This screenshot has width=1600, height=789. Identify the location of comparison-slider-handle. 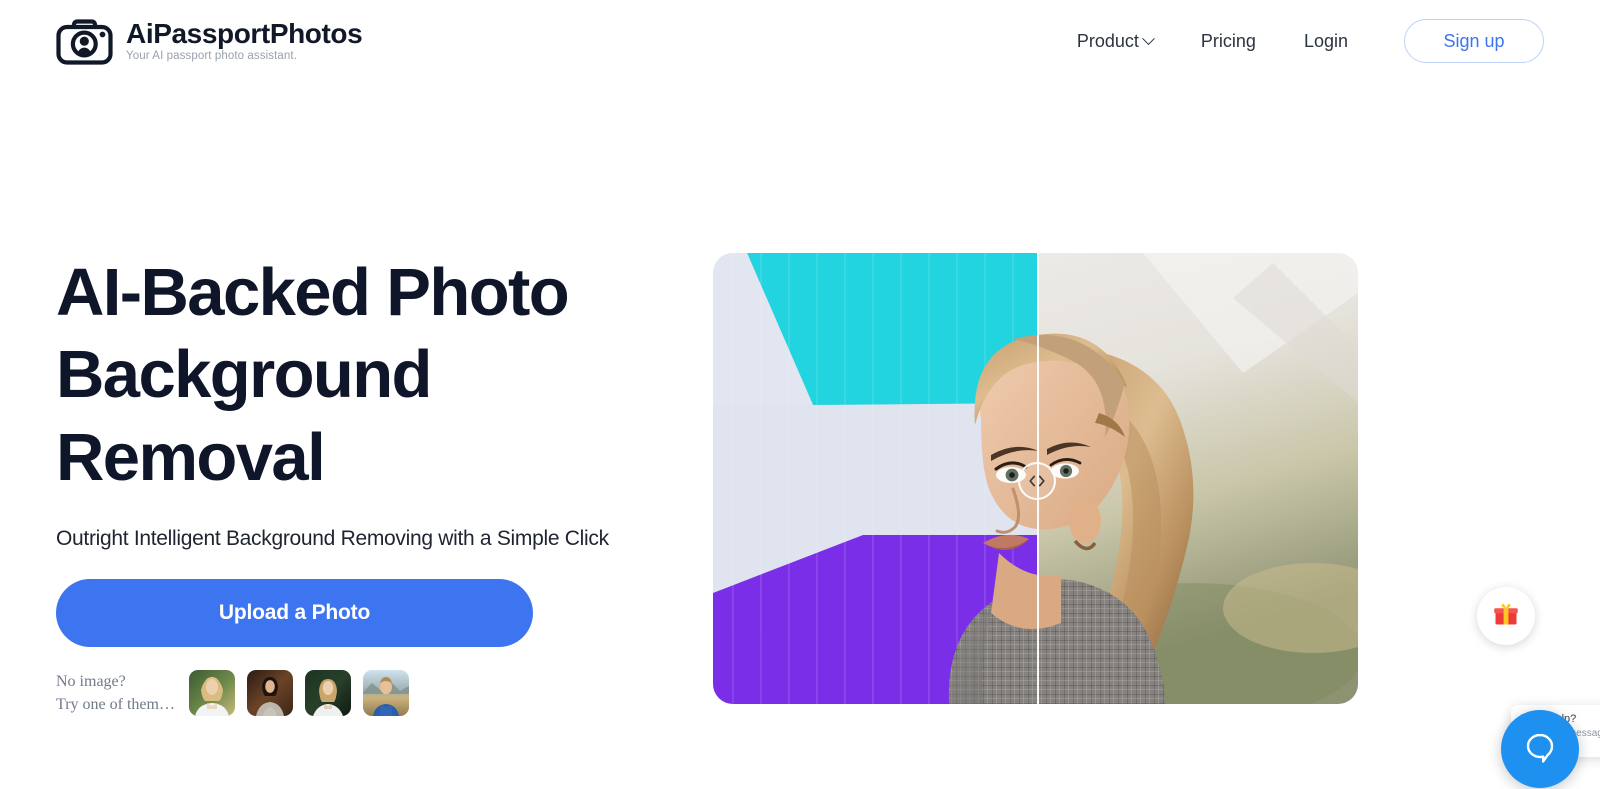
(1036, 480).